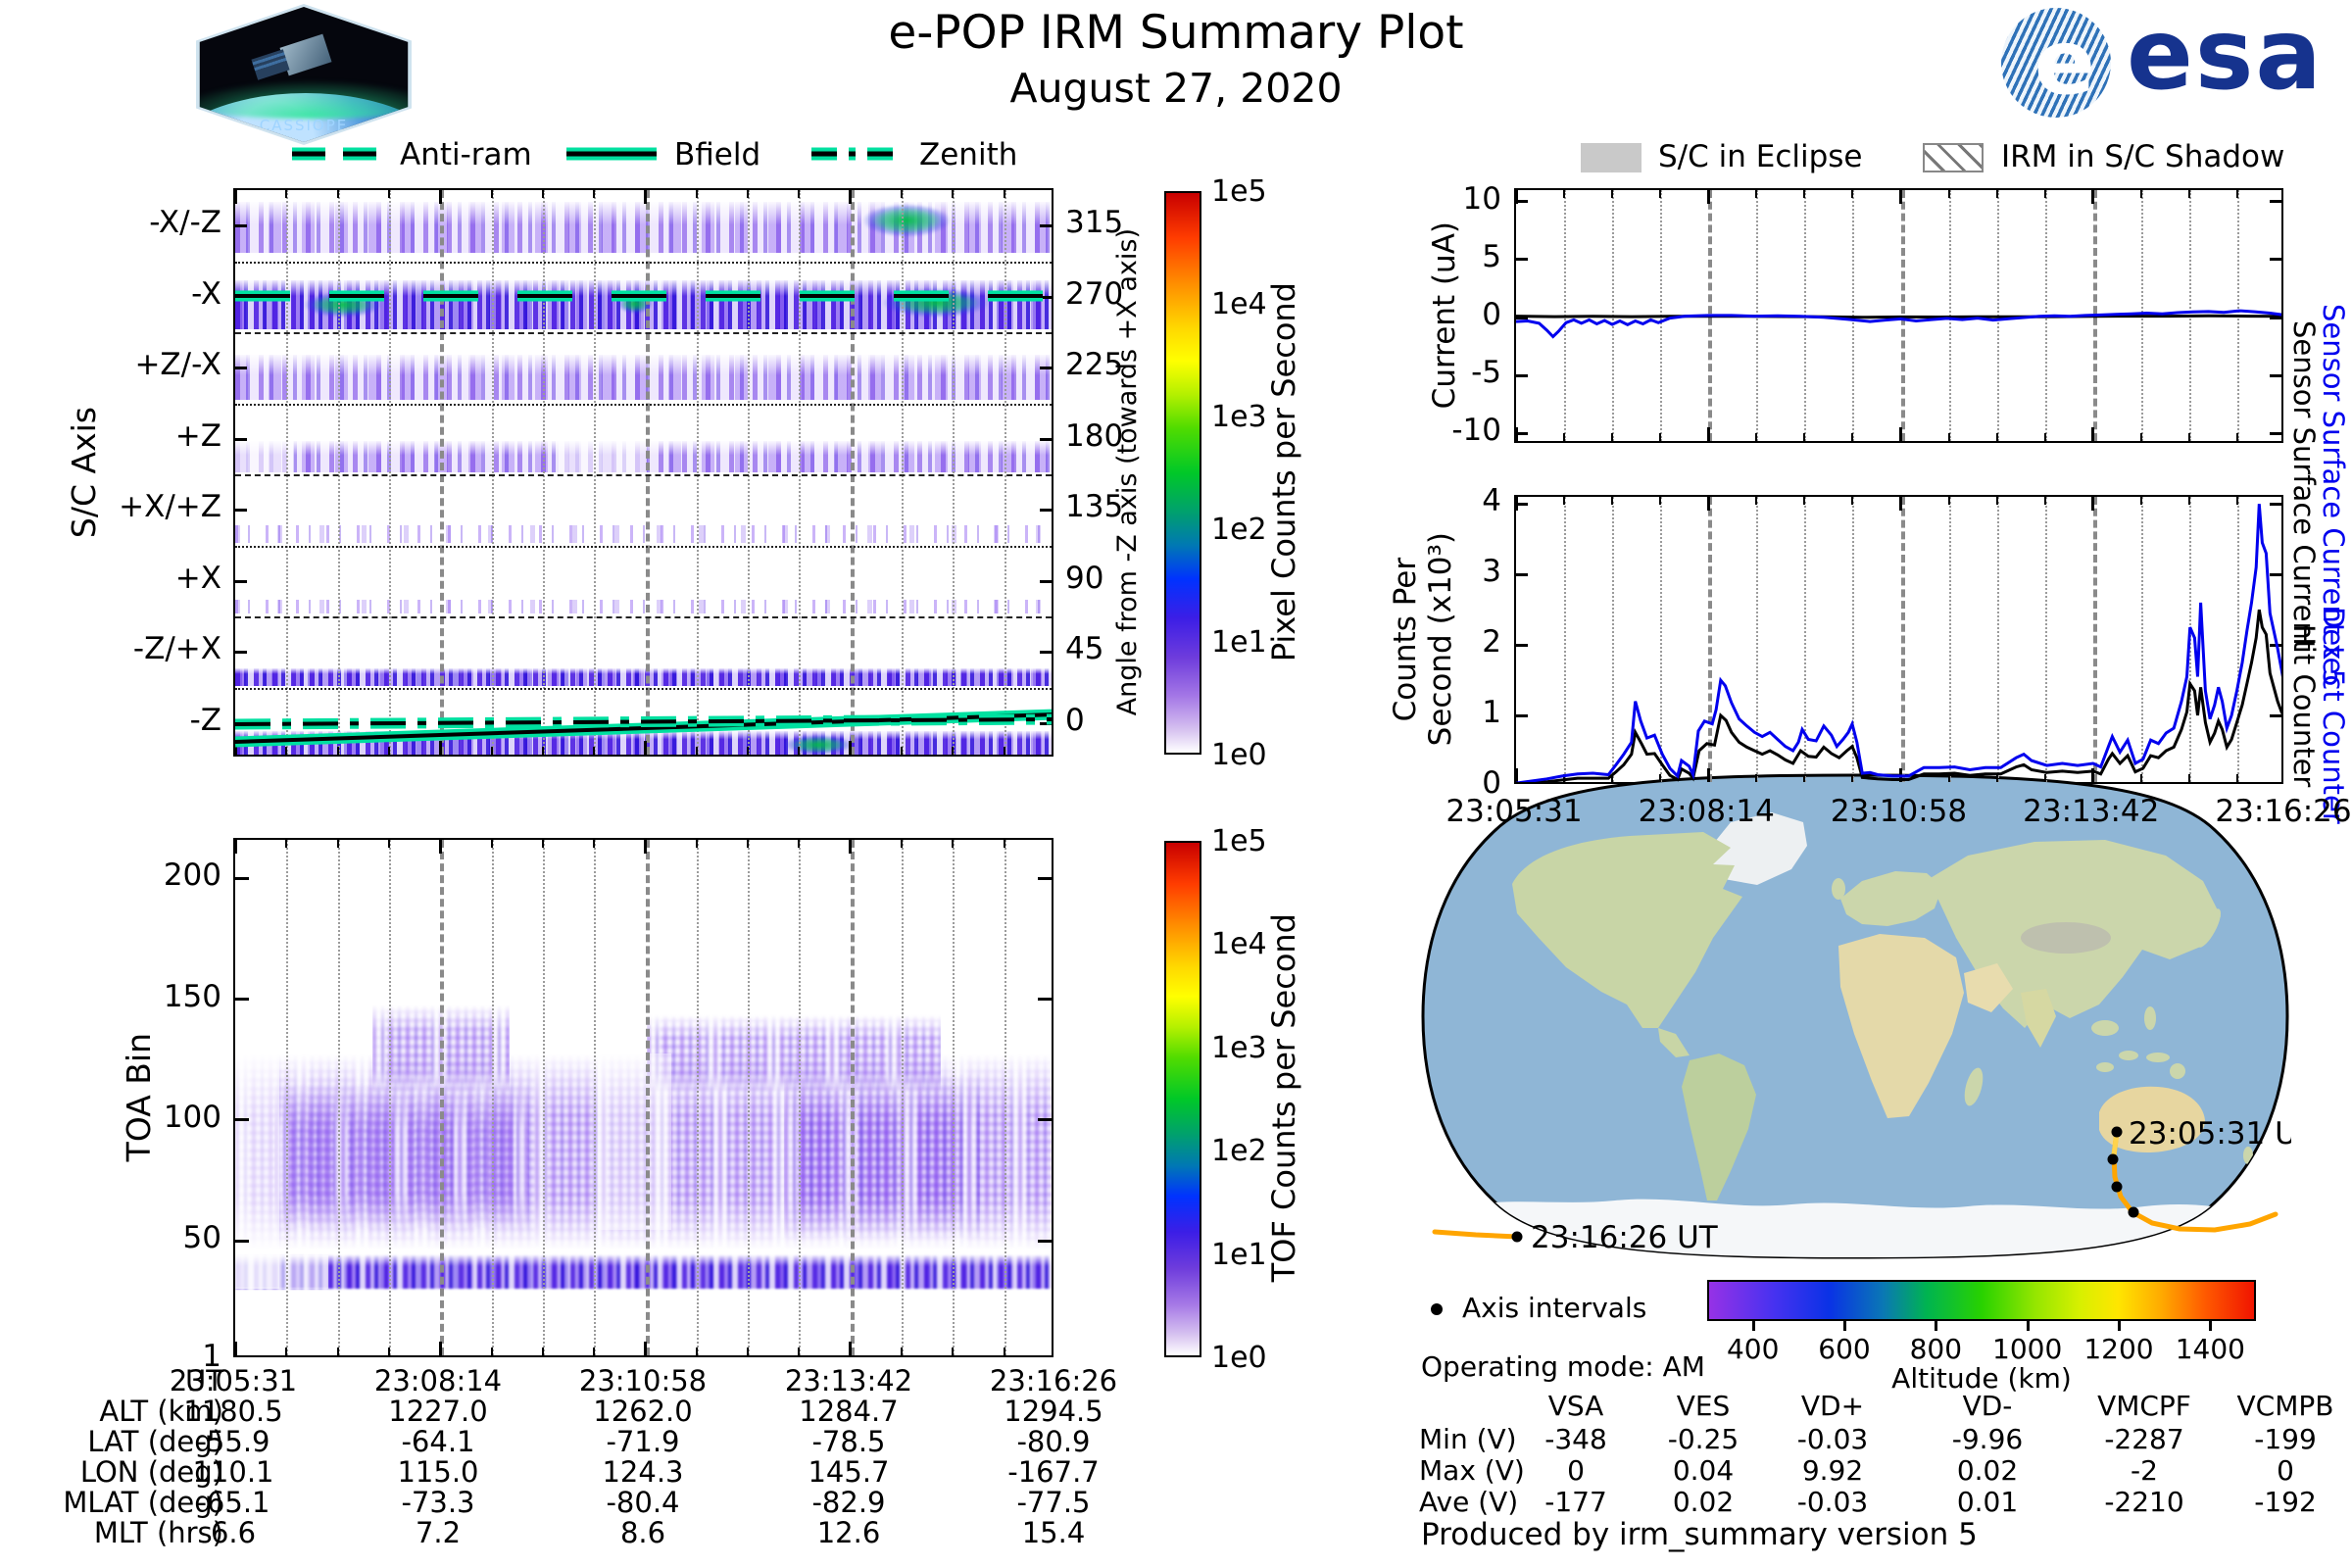 The image size is (2352, 1568). I want to click on sc-axis-ylabel-wrap: S/C Axis, so click(83, 472).